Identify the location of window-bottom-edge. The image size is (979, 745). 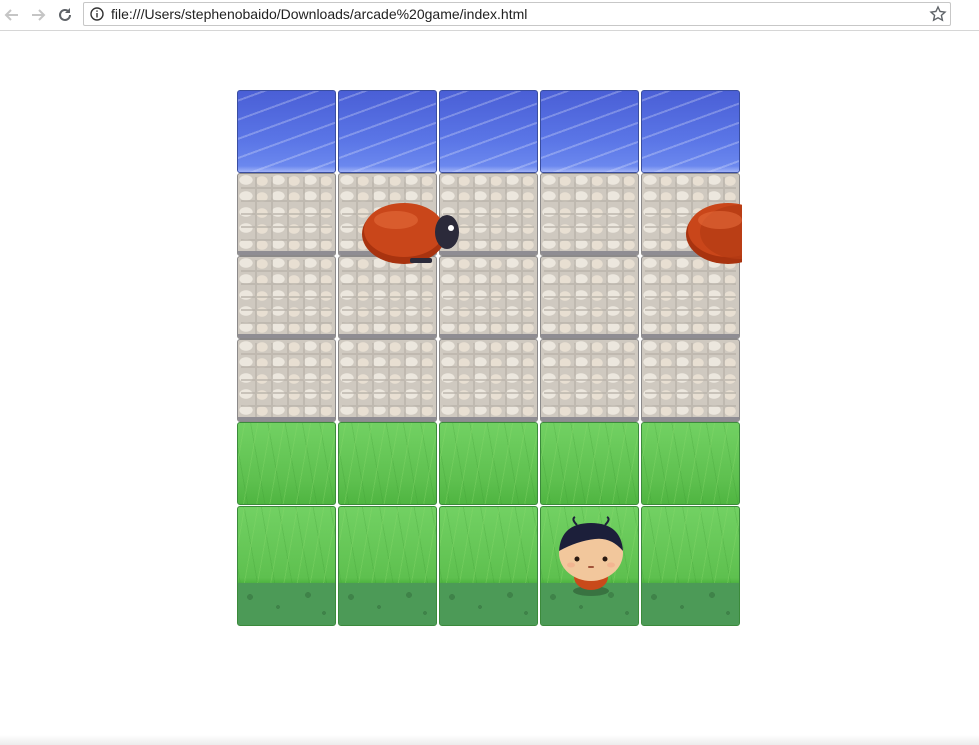
(489, 740).